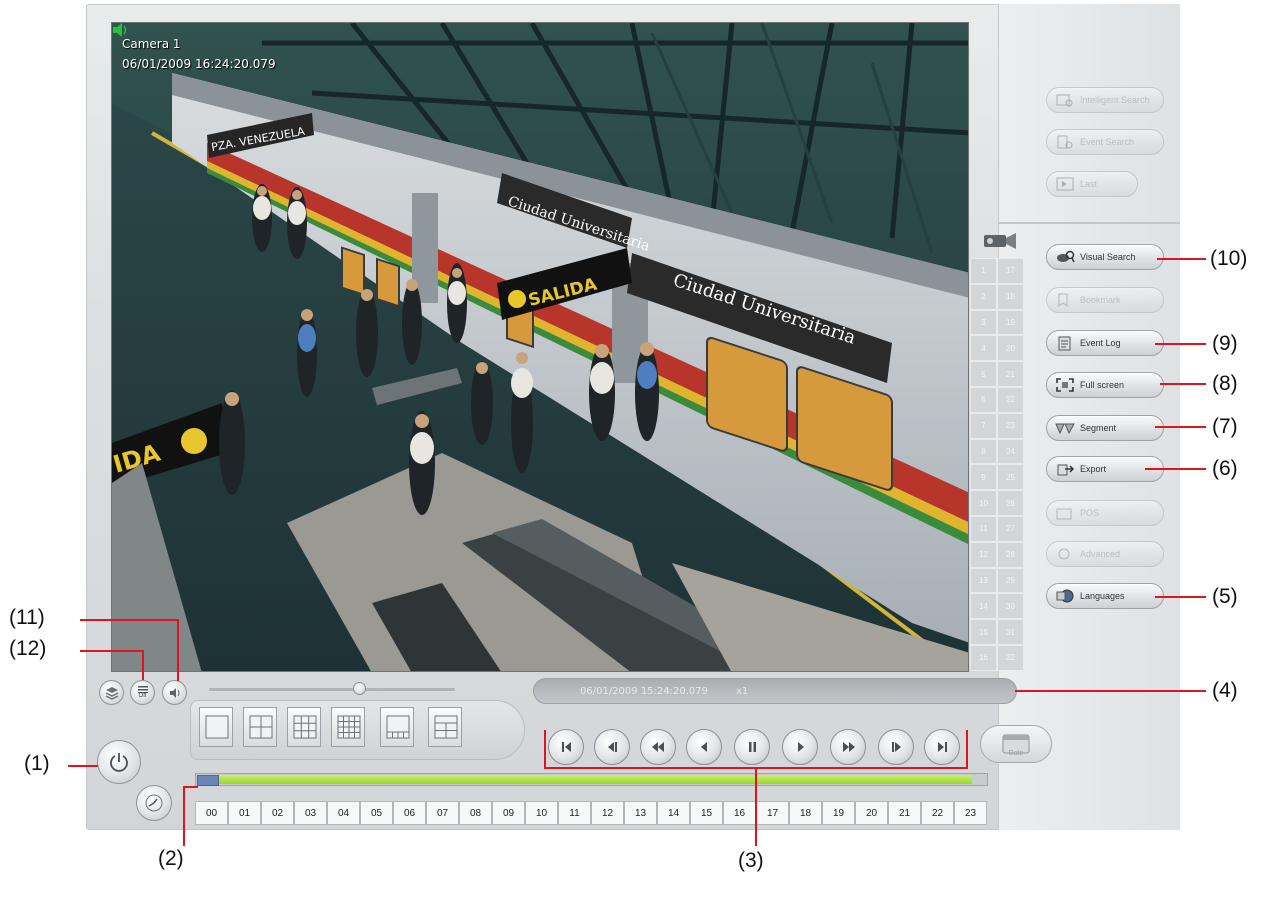  What do you see at coordinates (1010, 477) in the screenshot?
I see `channel-button: 25` at bounding box center [1010, 477].